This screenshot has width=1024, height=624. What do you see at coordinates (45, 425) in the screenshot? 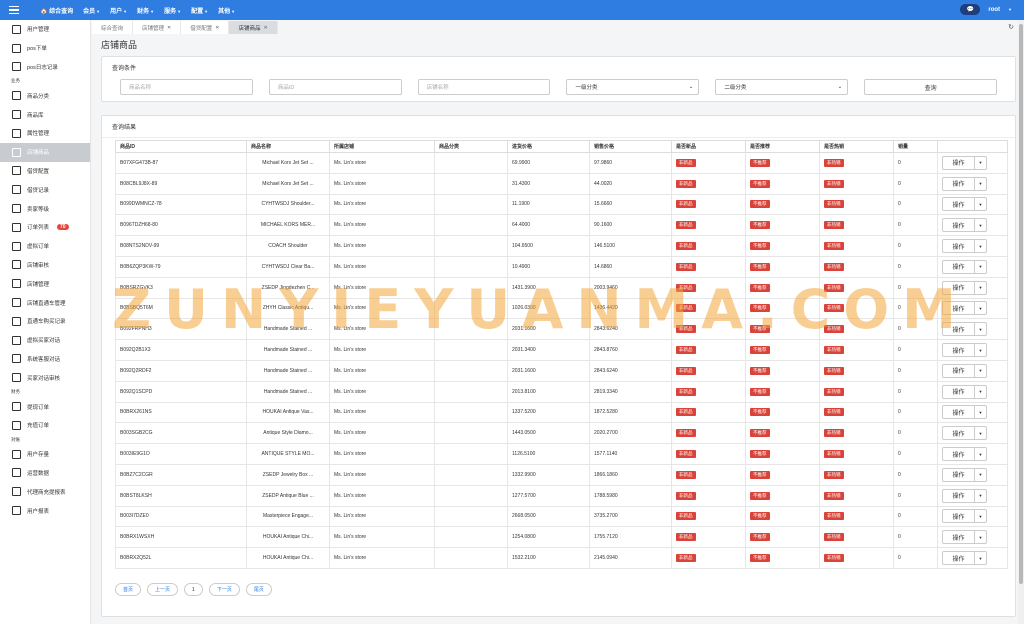
I see `sidebar-item: 充值订单` at bounding box center [45, 425].